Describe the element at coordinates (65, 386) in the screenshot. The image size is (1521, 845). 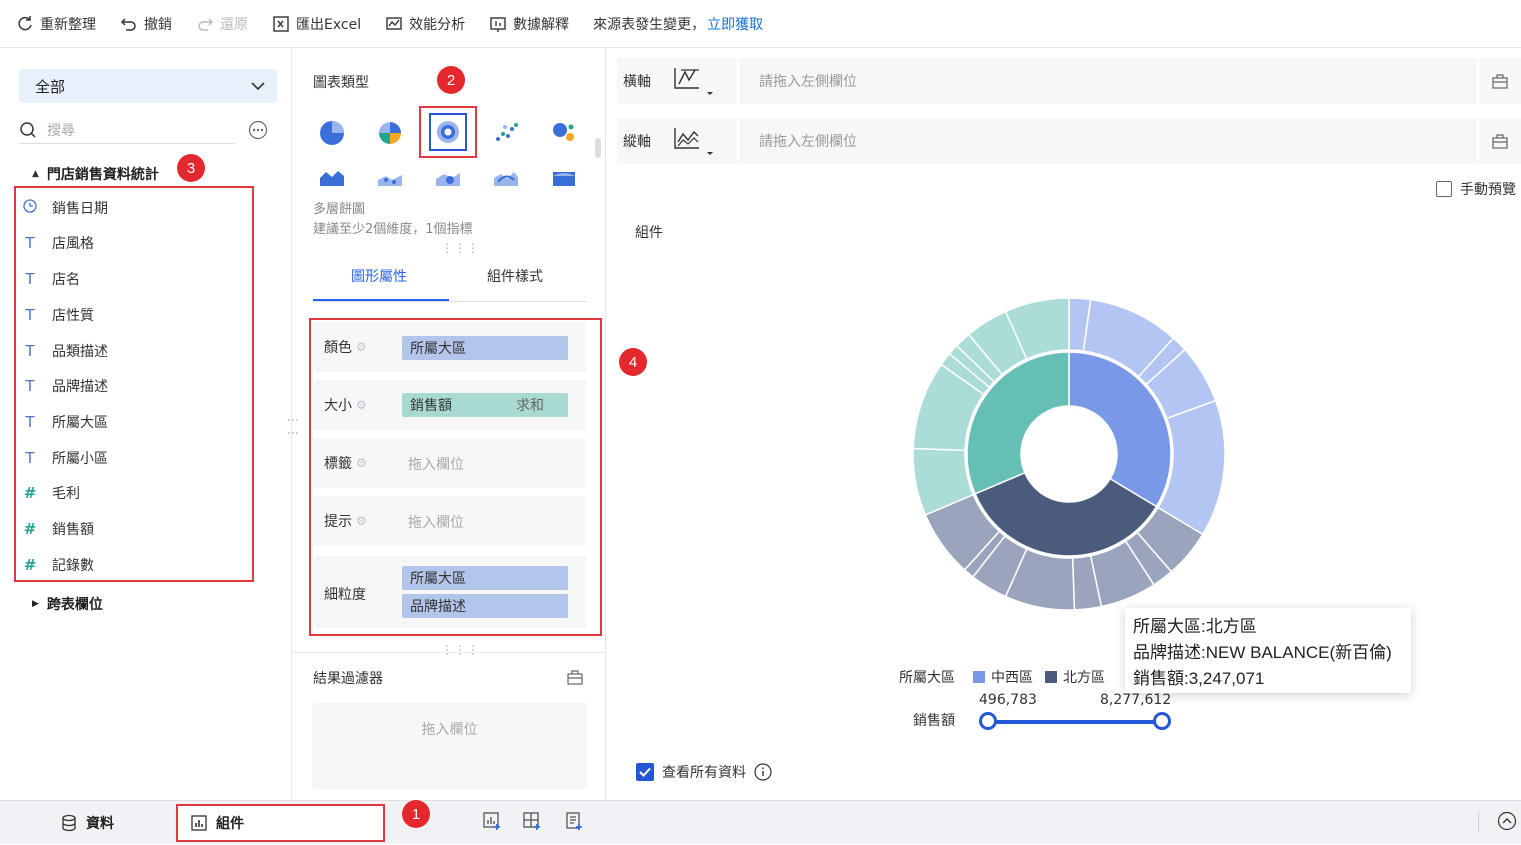
I see `field-item: T 品牌描述` at that location.